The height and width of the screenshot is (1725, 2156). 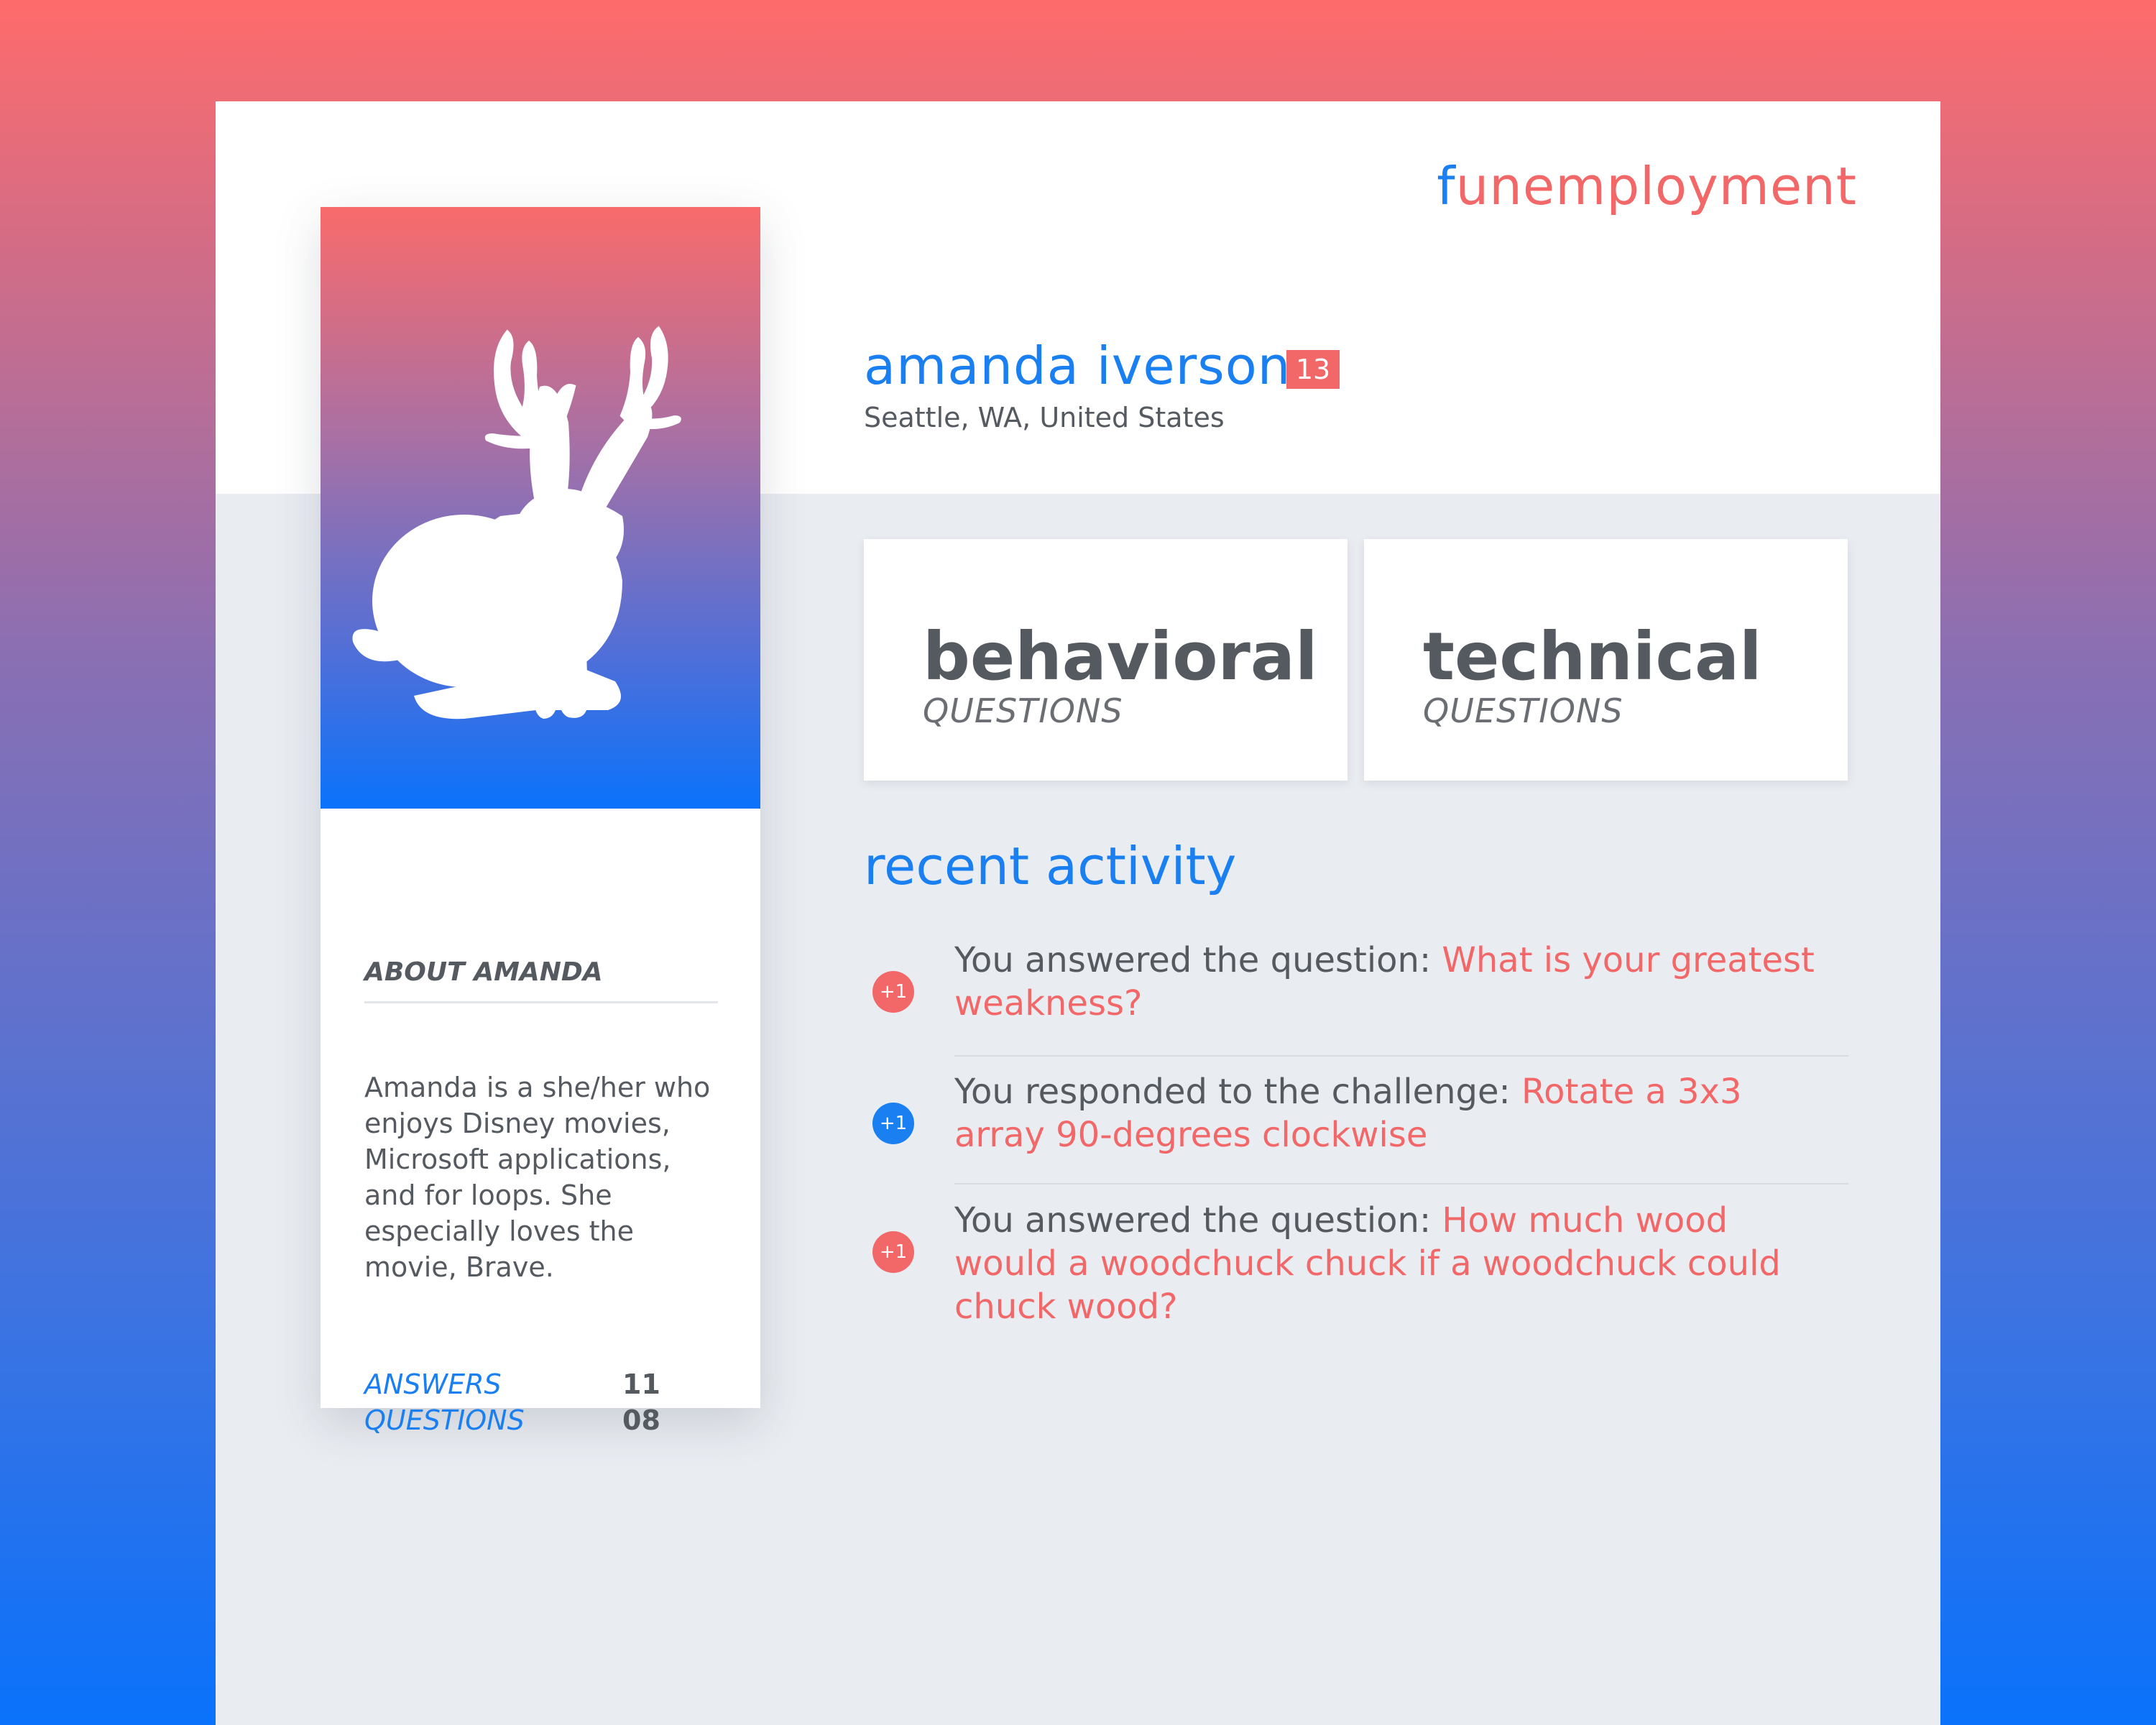 I want to click on activity-title: recent activity, so click(x=1050, y=866).